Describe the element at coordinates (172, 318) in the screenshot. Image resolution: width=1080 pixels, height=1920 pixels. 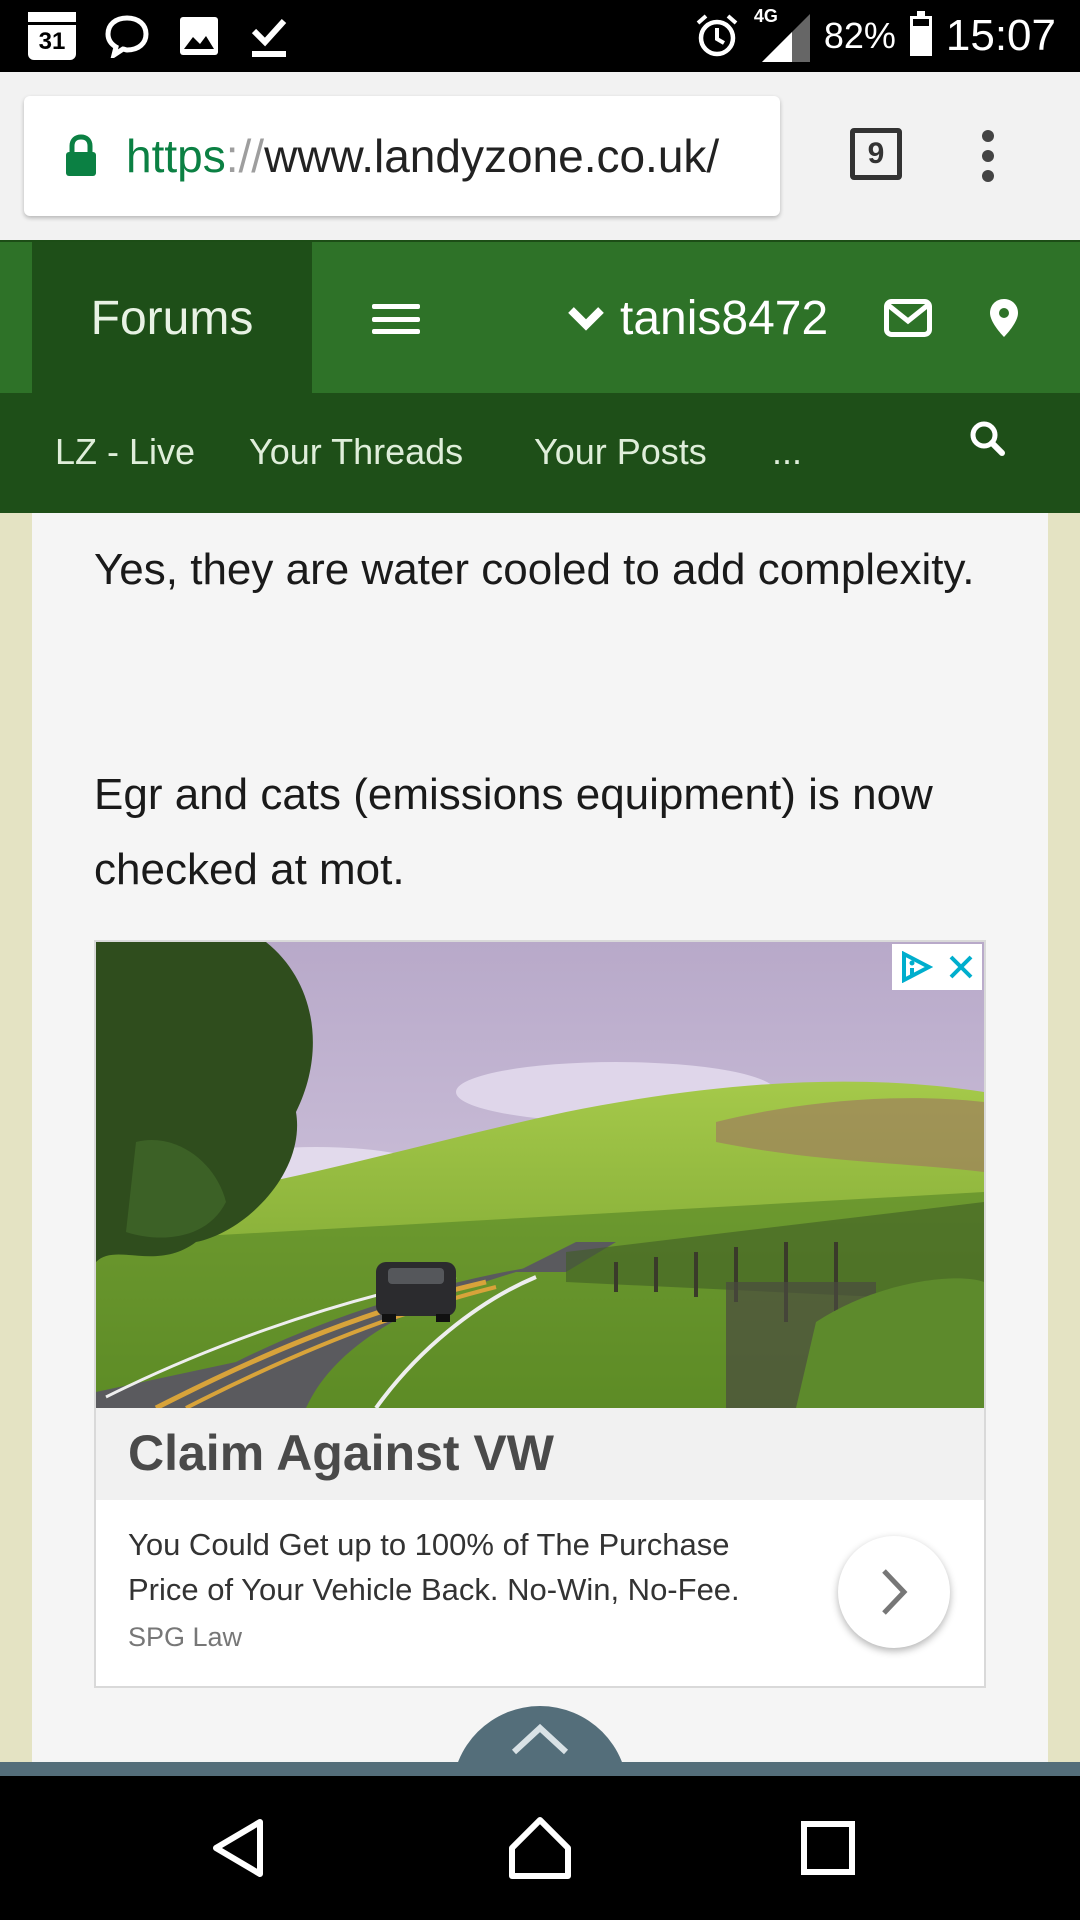
I see `forums-tab: Forums` at that location.